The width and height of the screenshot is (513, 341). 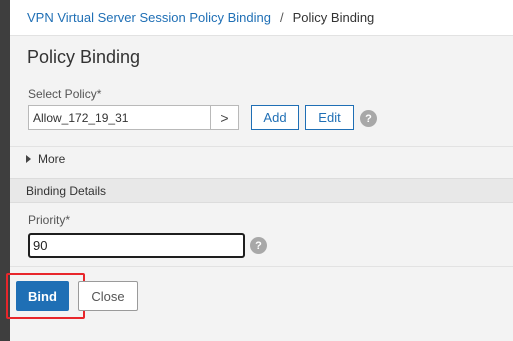 What do you see at coordinates (84, 57) in the screenshot?
I see `page-title: Policy Binding` at bounding box center [84, 57].